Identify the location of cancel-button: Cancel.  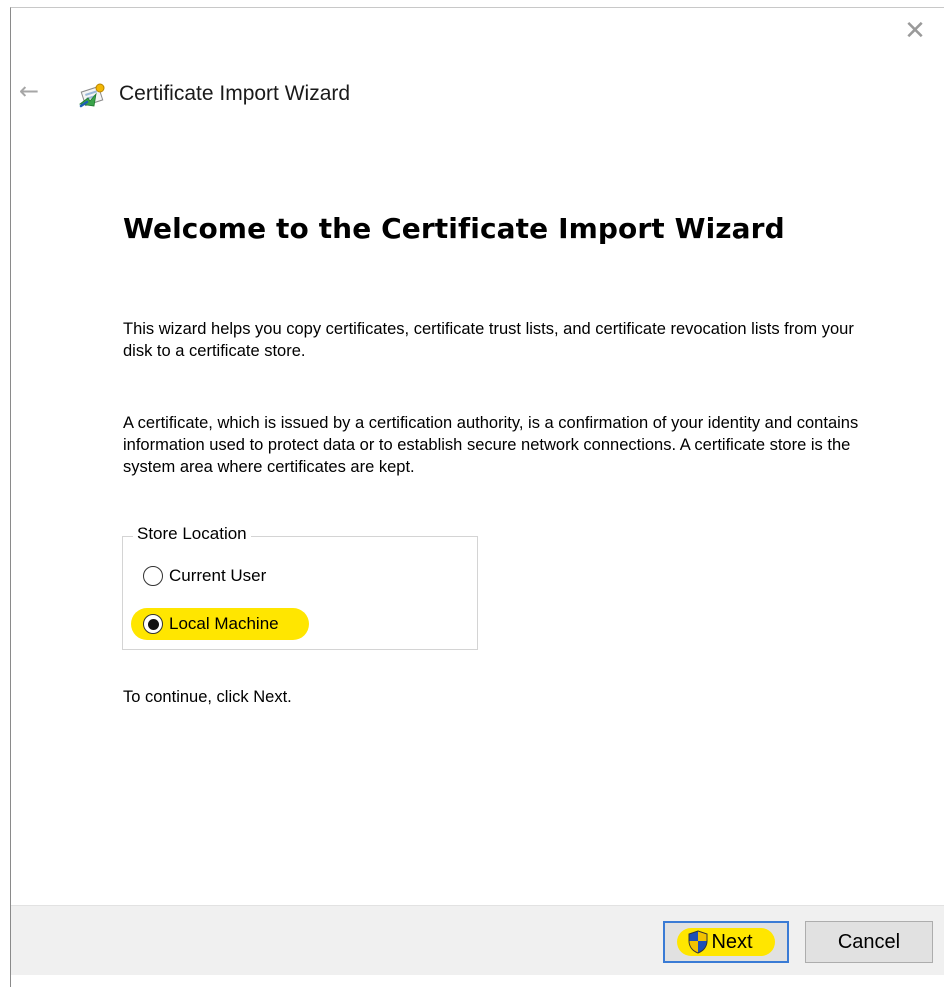
(869, 942).